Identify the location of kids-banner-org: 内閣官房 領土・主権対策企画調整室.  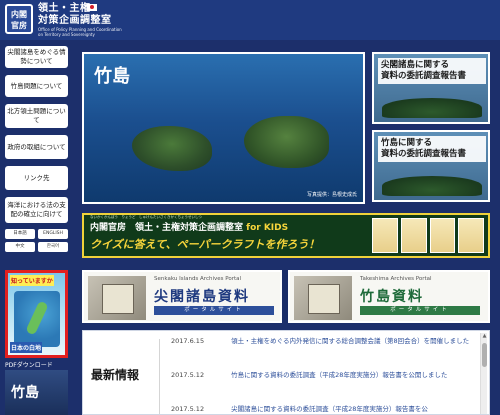
(167, 228).